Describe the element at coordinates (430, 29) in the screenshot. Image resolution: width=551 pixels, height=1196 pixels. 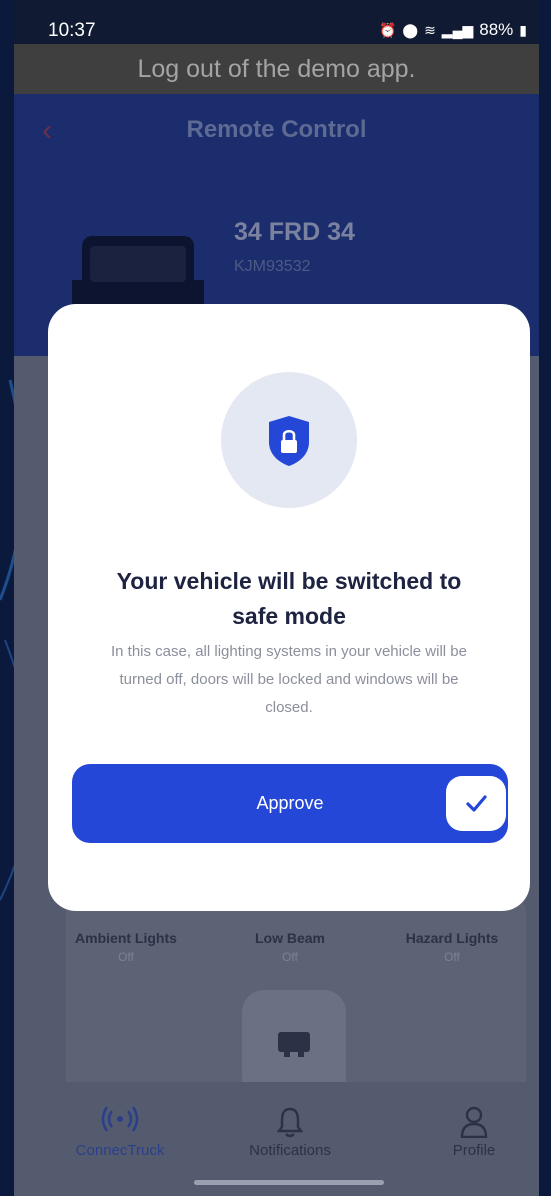
I see `wifi-icon: ≋` at that location.